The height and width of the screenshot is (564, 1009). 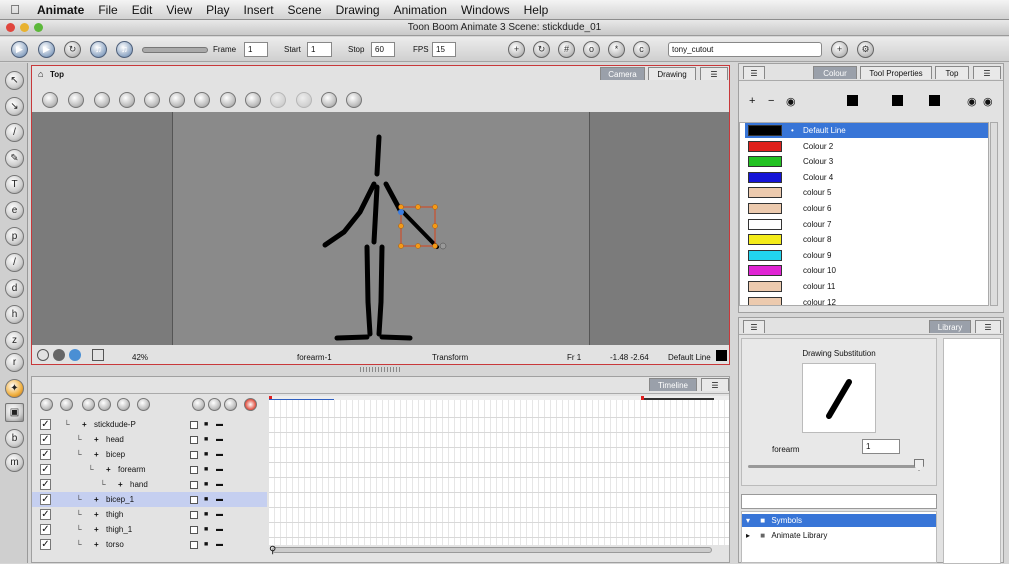 I want to click on tree-item-symbols: ▾ ■ Symbols, so click(x=839, y=520).